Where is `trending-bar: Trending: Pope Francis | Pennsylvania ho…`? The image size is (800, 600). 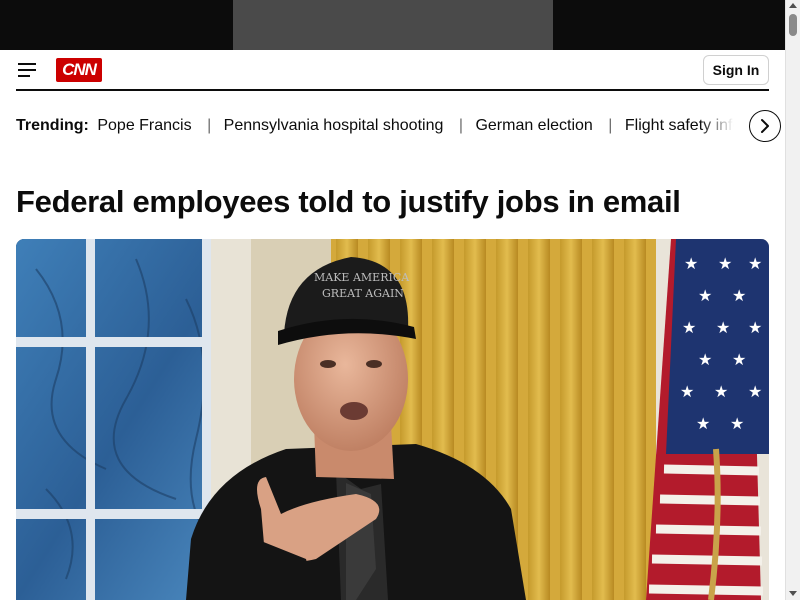 trending-bar: Trending: Pope Francis | Pennsylvania ho… is located at coordinates (377, 126).